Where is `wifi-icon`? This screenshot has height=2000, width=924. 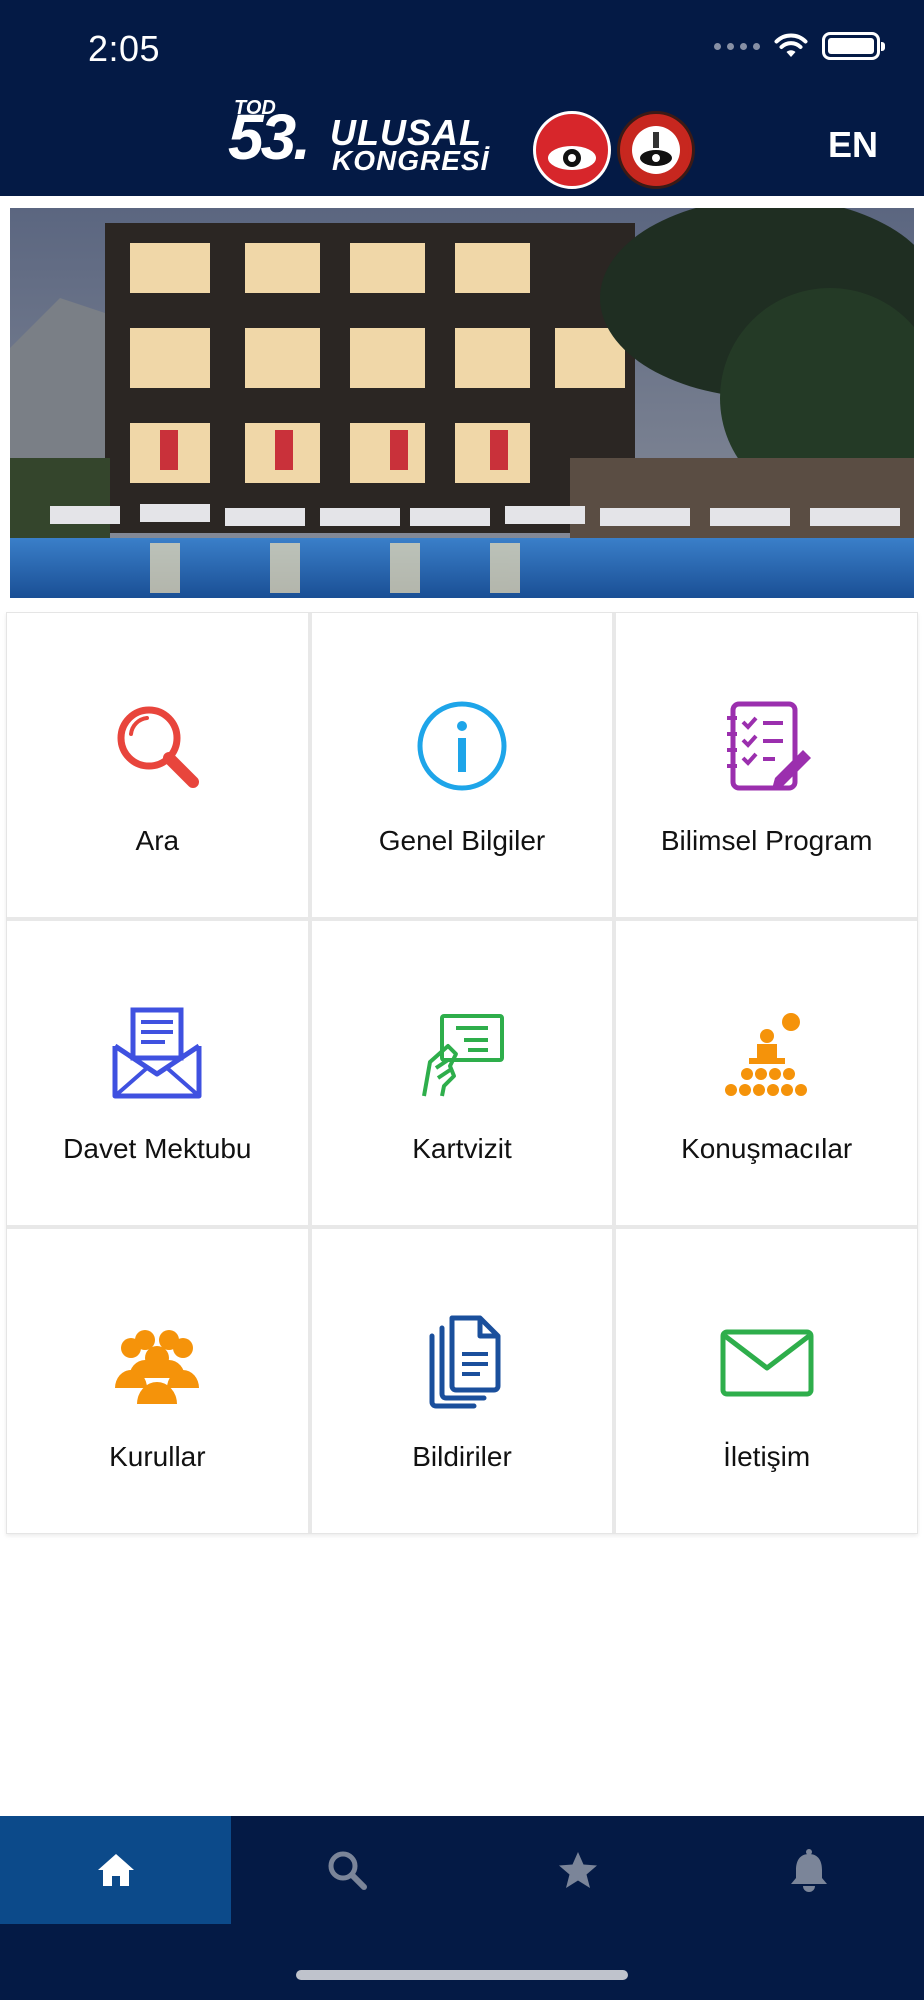 wifi-icon is located at coordinates (791, 45).